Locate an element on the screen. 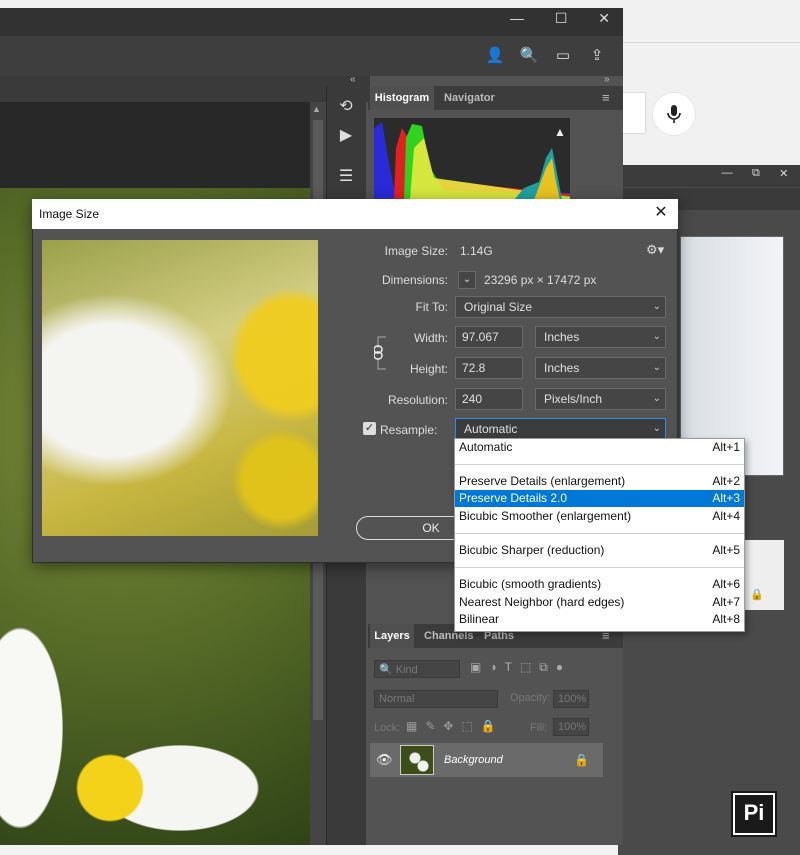 Image resolution: width=800 pixels, height=855 pixels. layer-name: Background is located at coordinates (473, 760).